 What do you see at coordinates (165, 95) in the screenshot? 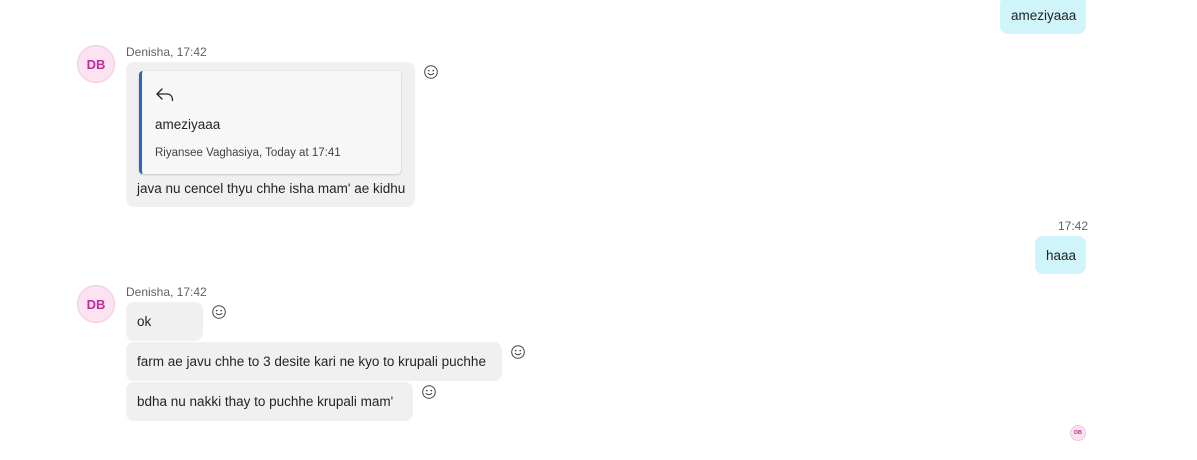
I see `reply-icon` at bounding box center [165, 95].